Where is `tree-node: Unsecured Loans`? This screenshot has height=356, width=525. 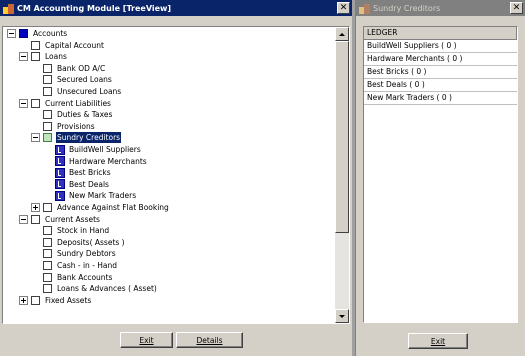 tree-node: Unsecured Loans is located at coordinates (76, 91).